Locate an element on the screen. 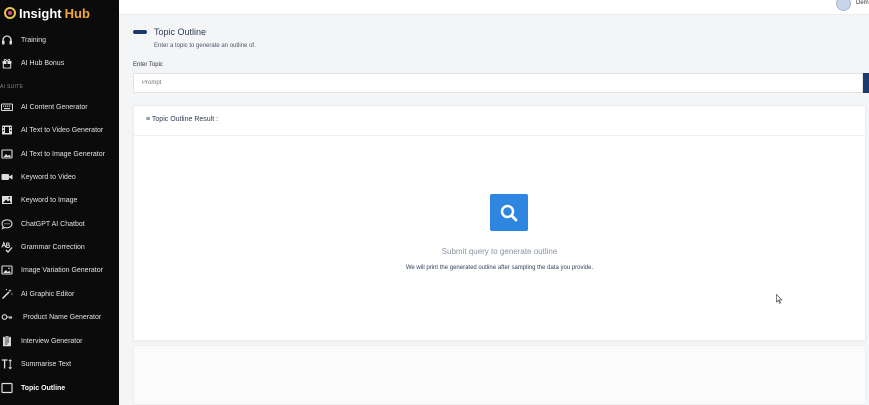  sidebar-item-ai-text-to-image: AI Text to Image Generator is located at coordinates (59, 154).